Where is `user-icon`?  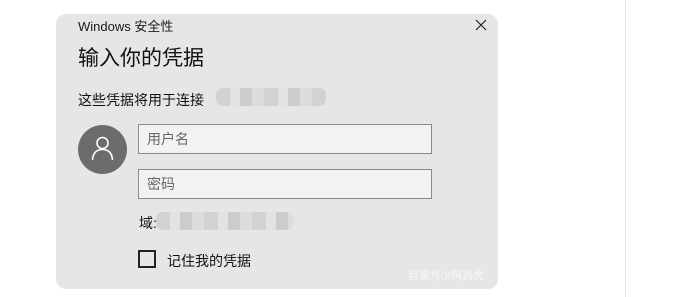
user-icon is located at coordinates (102, 148).